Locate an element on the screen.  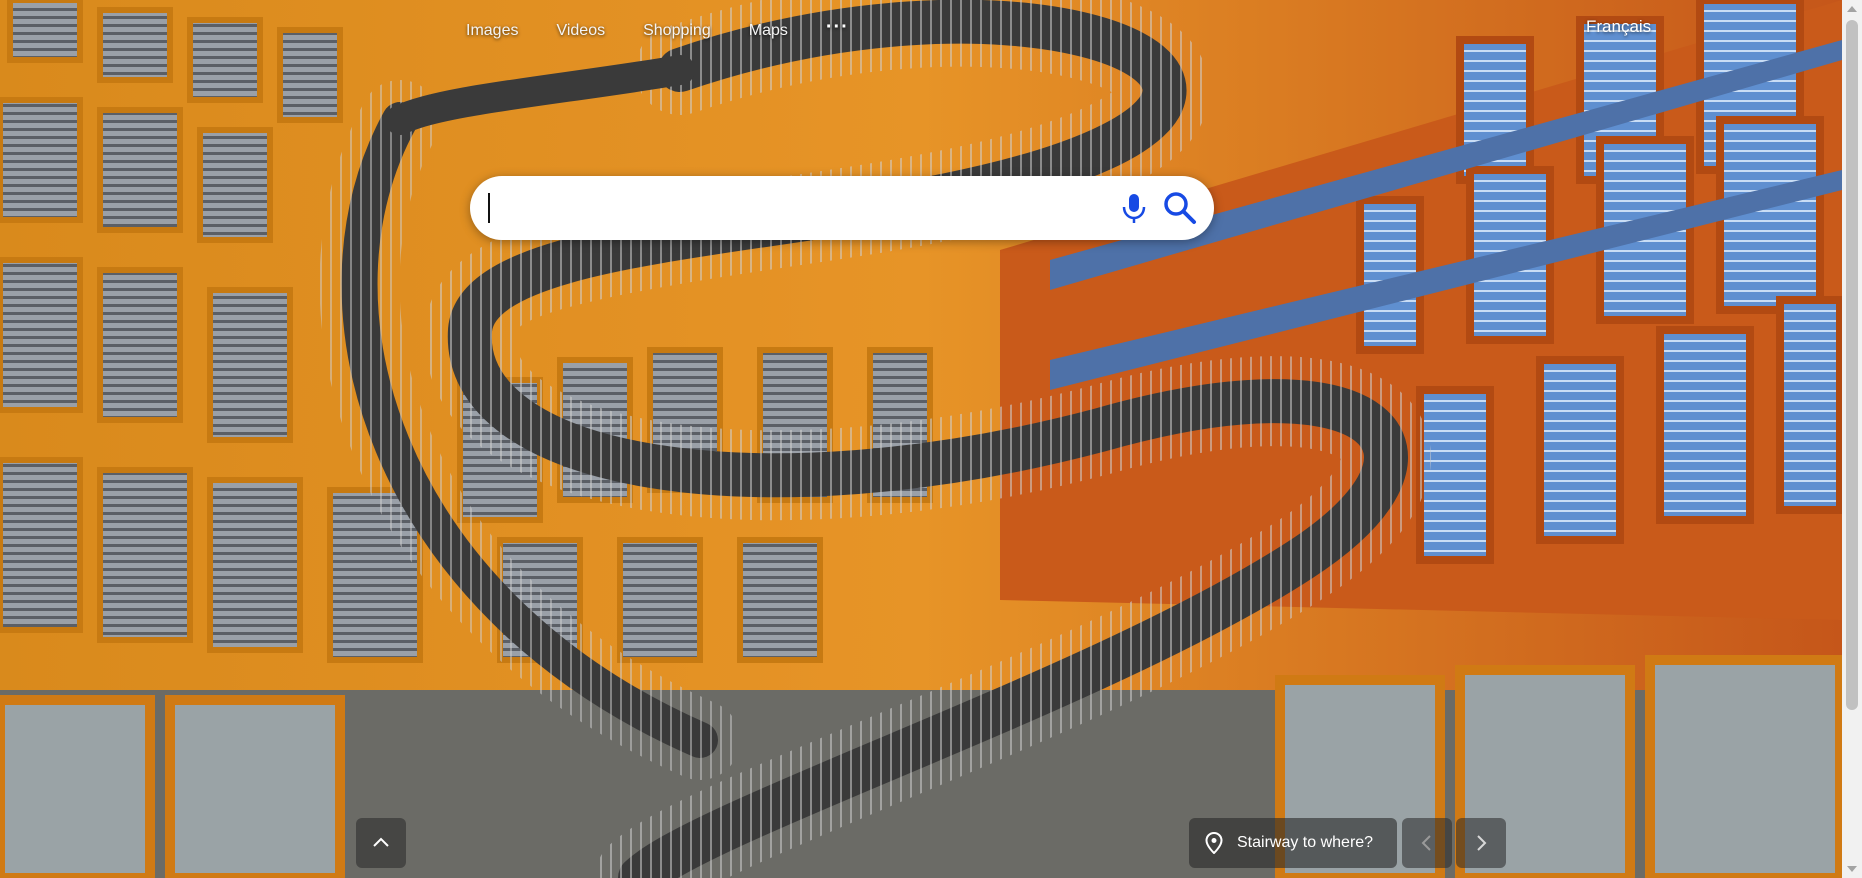
nav-link-maps: Maps is located at coordinates (768, 31).